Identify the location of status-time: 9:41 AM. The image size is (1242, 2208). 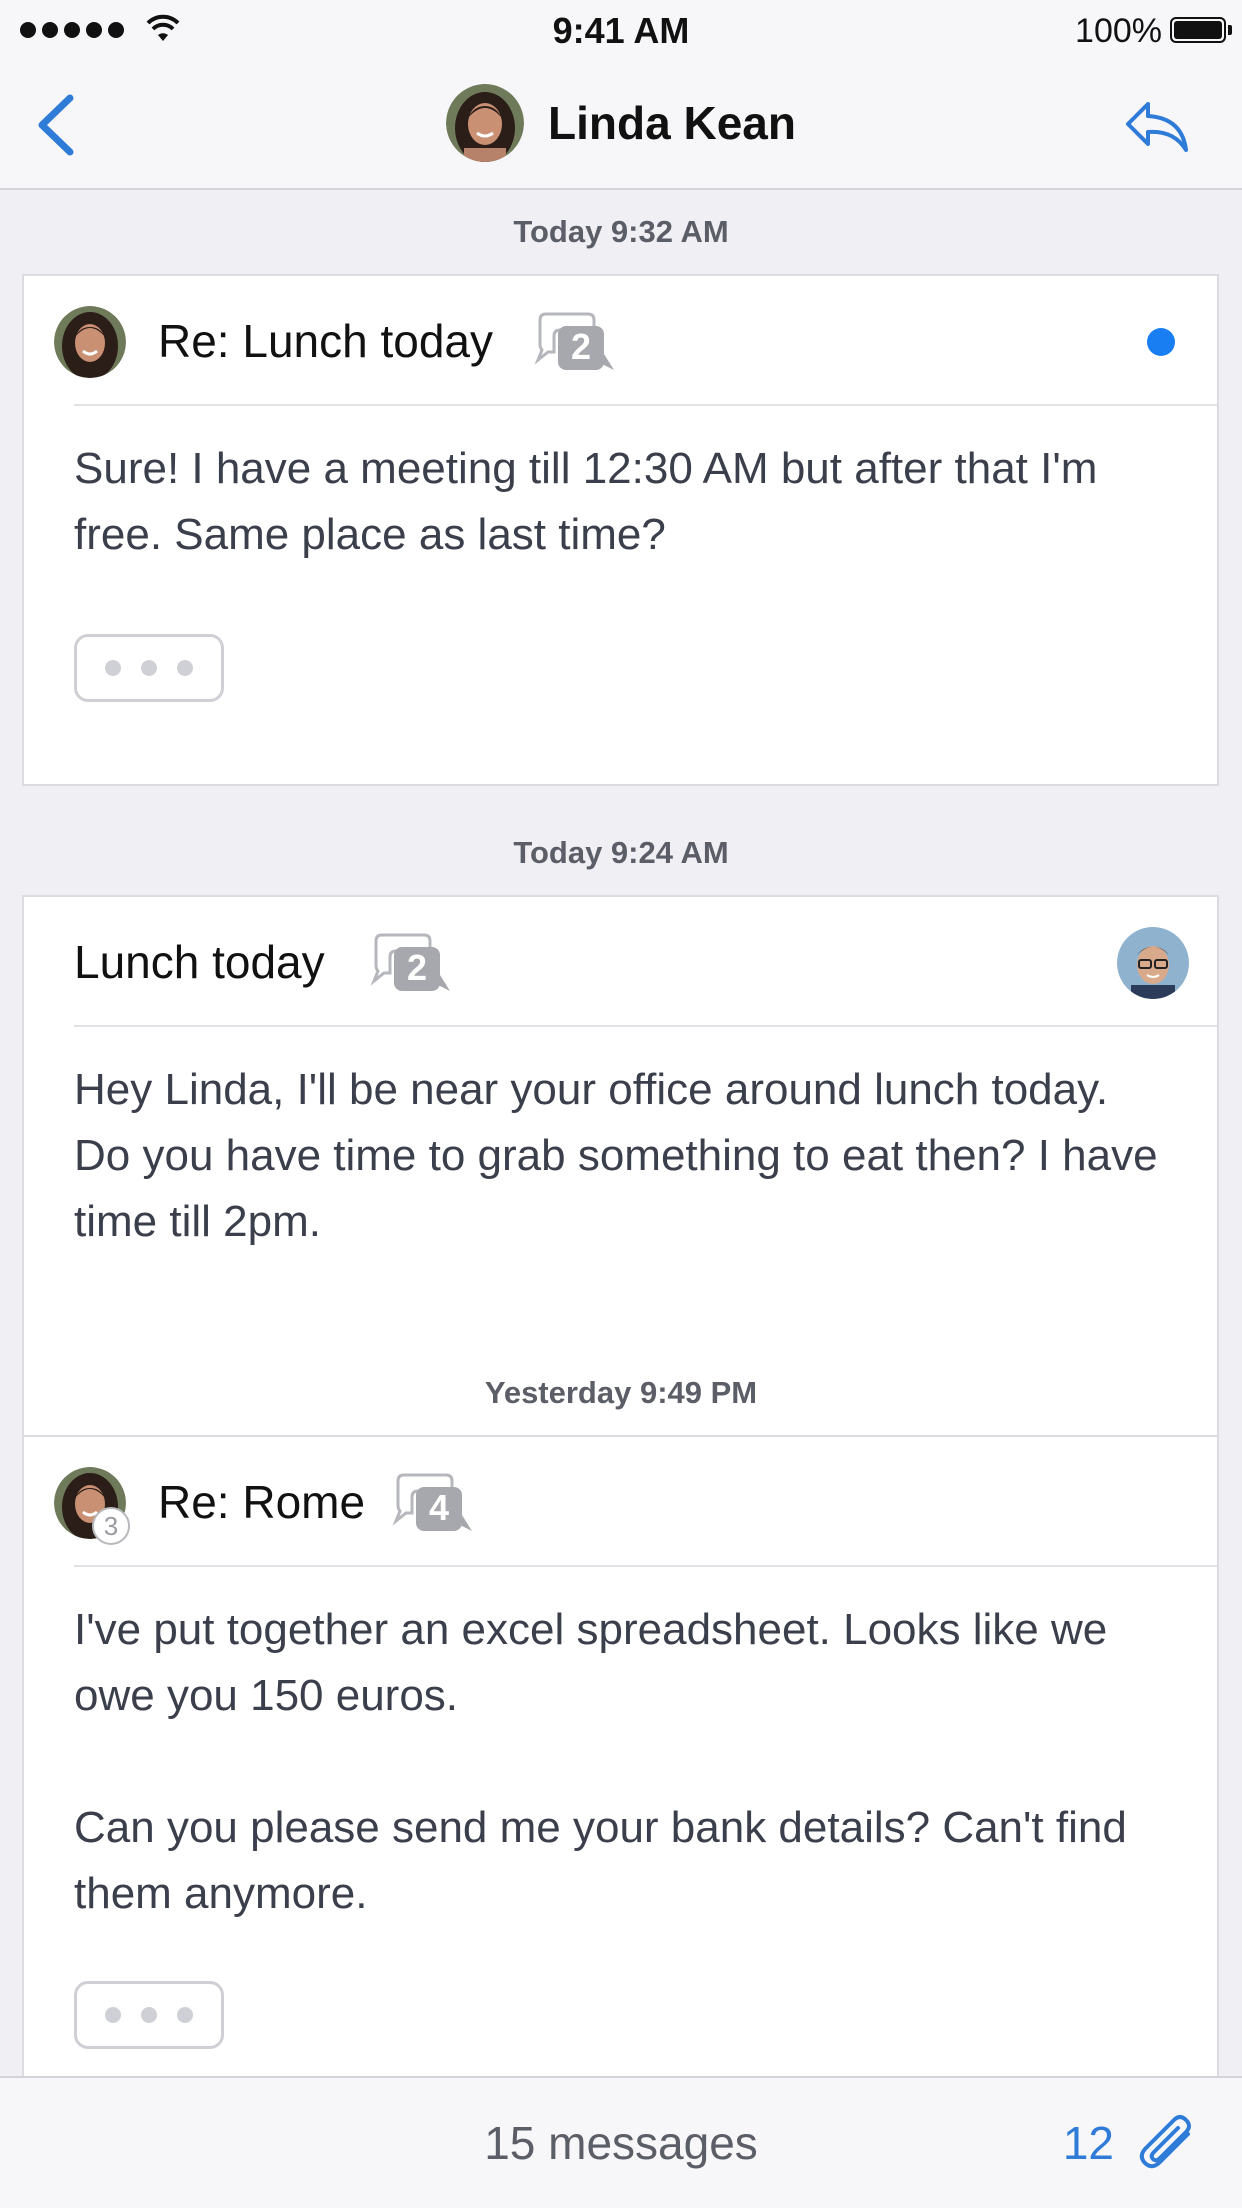
(621, 30).